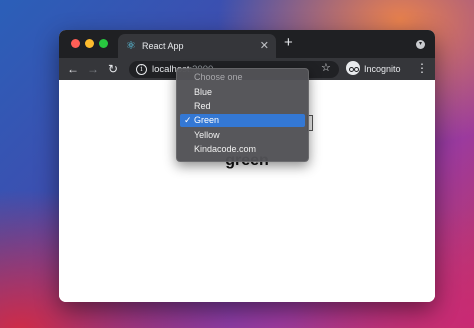  Describe the element at coordinates (242, 106) in the screenshot. I see `option-red: Red` at that location.